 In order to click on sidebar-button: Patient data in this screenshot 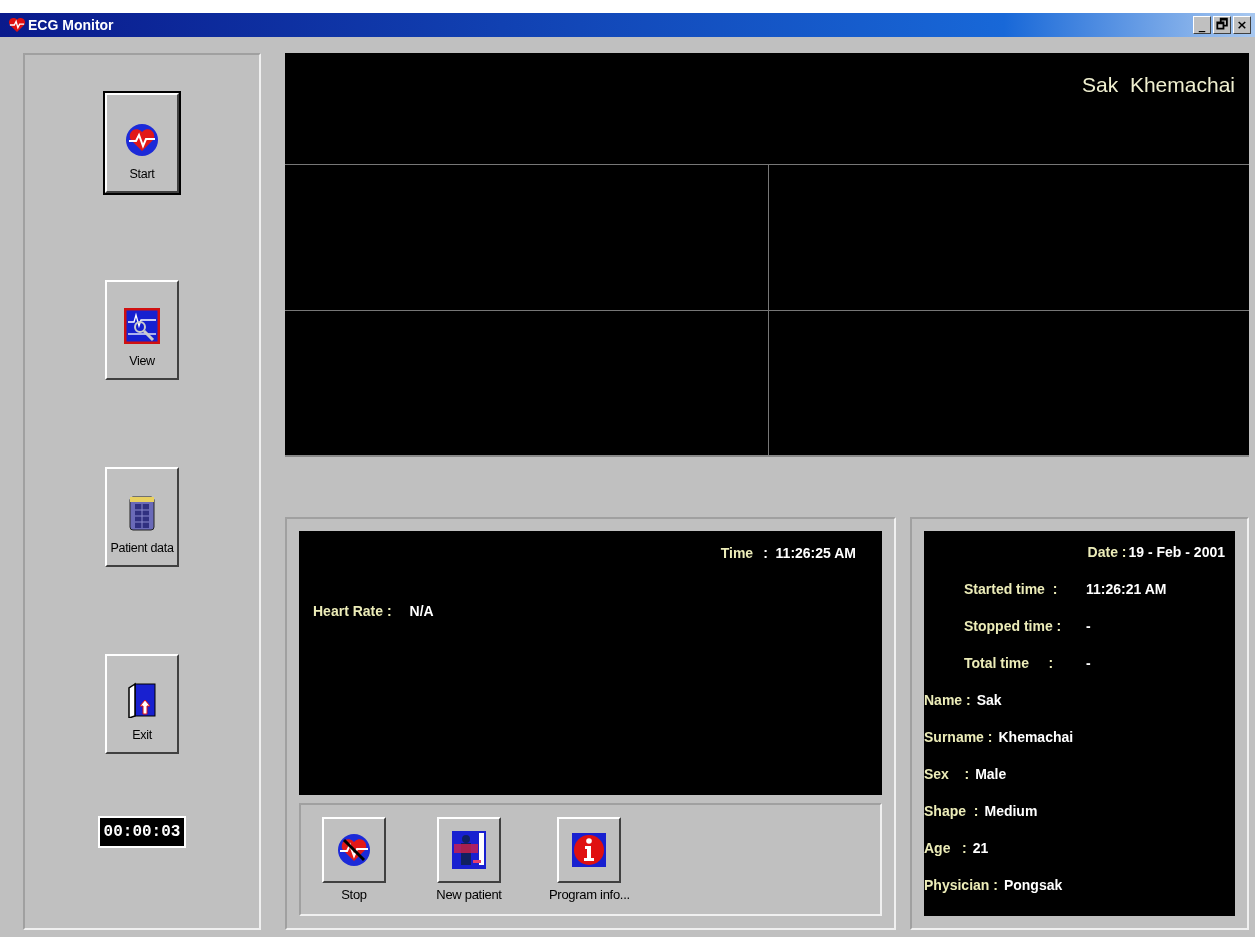, I will do `click(142, 517)`.